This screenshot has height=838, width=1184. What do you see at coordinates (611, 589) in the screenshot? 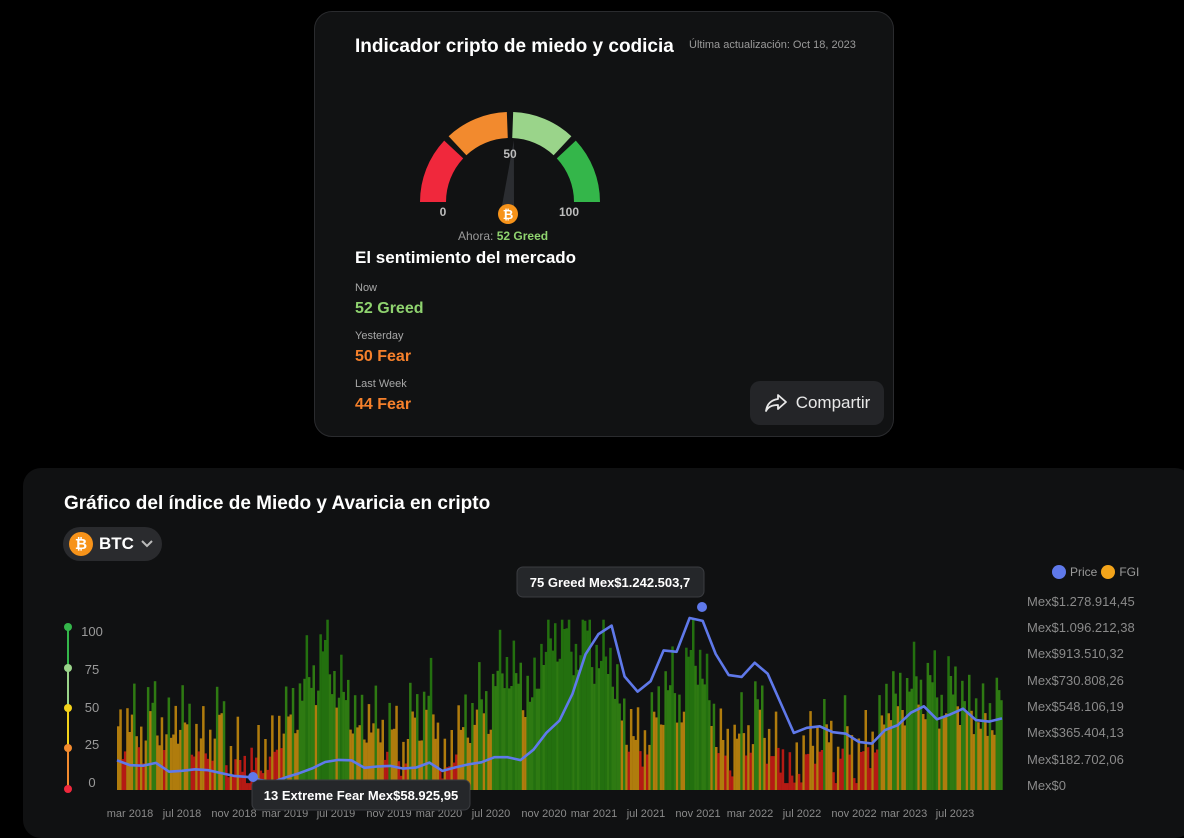
I see `peak-annotation: 75 Greed Mex$1.242.503,7` at bounding box center [611, 589].